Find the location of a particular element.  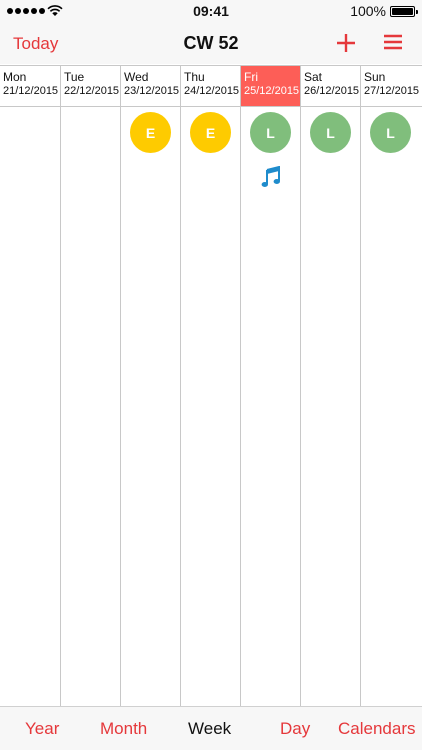

day-column-thu: Thu 24/12/2015 E is located at coordinates (210, 386).